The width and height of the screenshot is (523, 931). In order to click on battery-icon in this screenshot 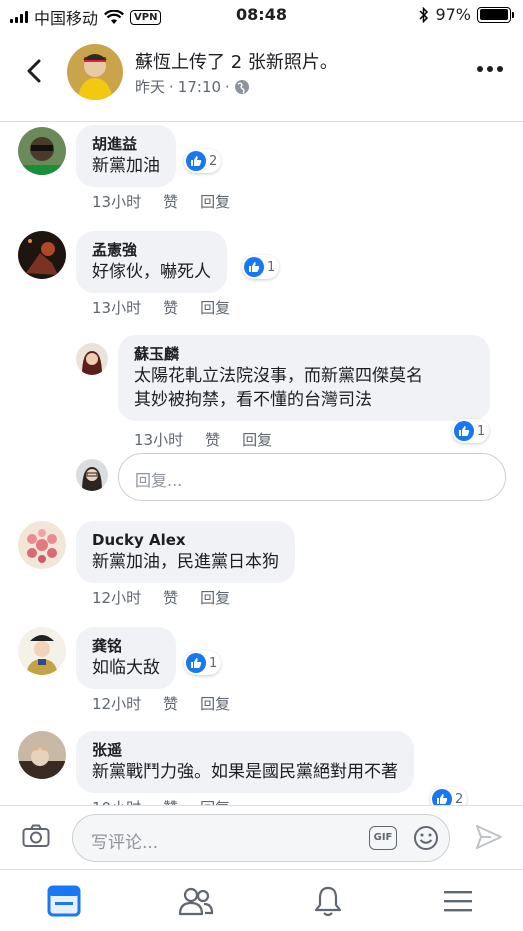, I will do `click(495, 14)`.